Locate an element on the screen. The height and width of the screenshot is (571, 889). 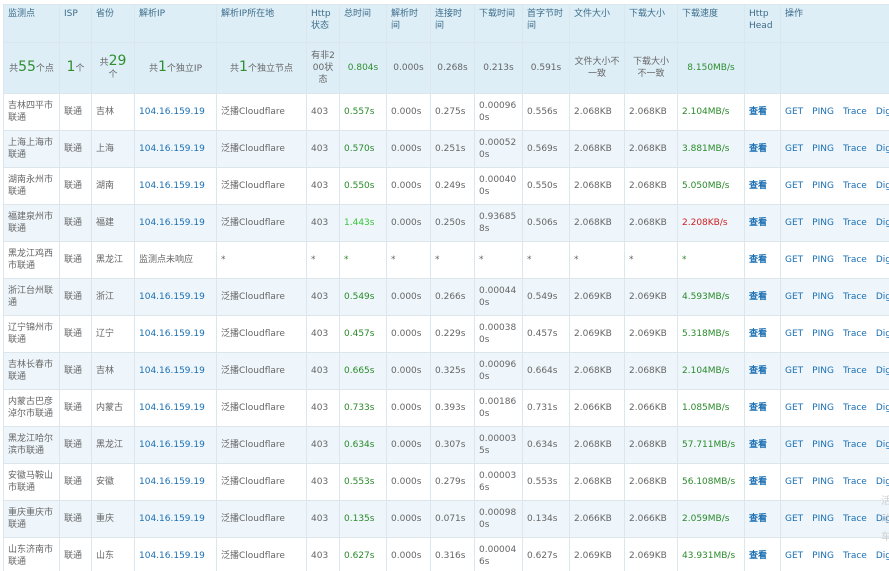
col-download-time: 下载时间 is located at coordinates (498, 23).